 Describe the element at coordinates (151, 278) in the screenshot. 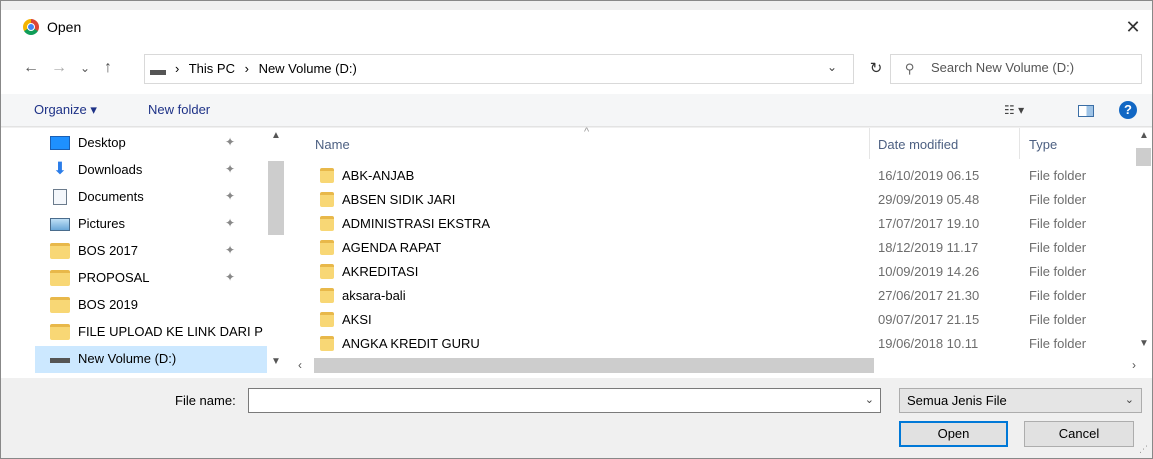

I see `sidebar-item-proposal: PROPOSAL ✦` at that location.